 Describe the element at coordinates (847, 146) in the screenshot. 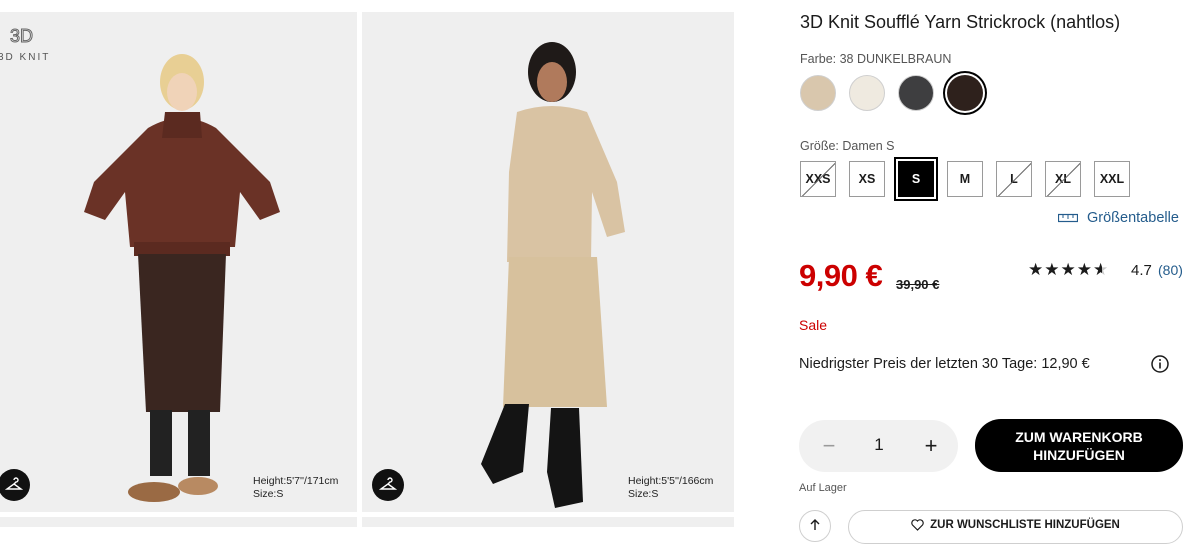

I see `size-label: Größe: Damen S` at that location.